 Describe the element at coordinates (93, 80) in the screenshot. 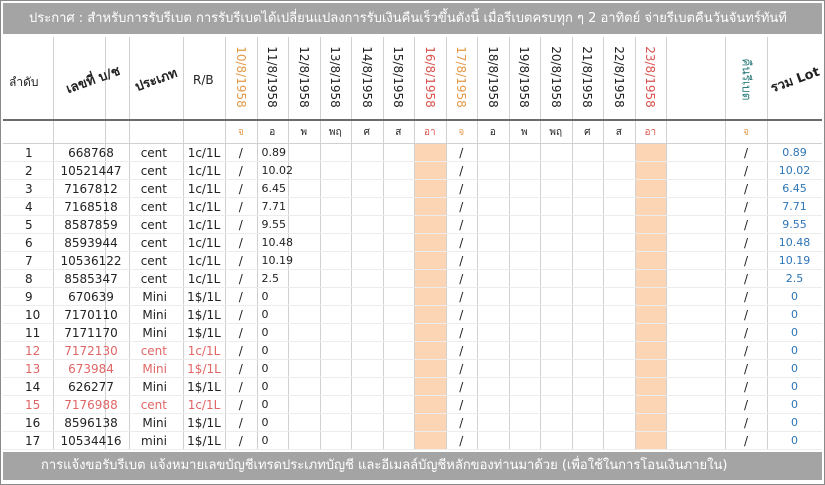

I see `column-header-account: เลขที่ บ/ช` at that location.